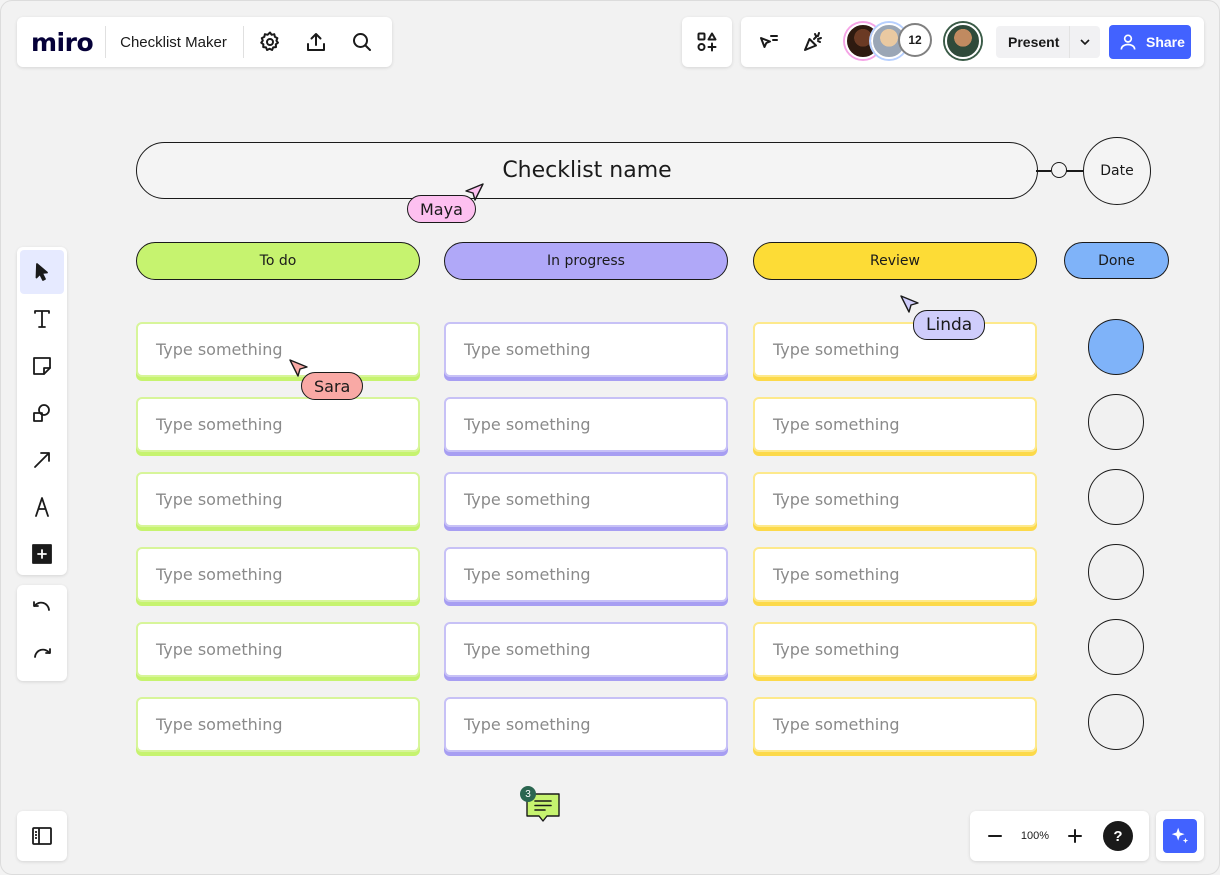 The height and width of the screenshot is (875, 1220). I want to click on pointer-icon, so click(41, 272).